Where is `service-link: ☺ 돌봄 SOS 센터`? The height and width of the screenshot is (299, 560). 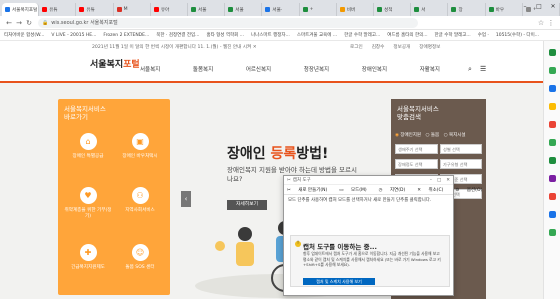
service-link: ☺ 돌봄 SOS 센터 is located at coordinates (140, 257).